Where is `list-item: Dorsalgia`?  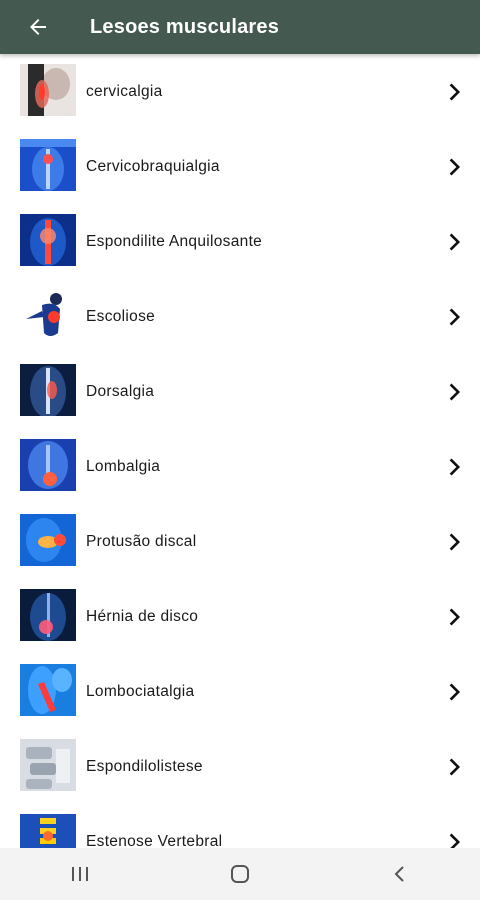 list-item: Dorsalgia is located at coordinates (240, 391).